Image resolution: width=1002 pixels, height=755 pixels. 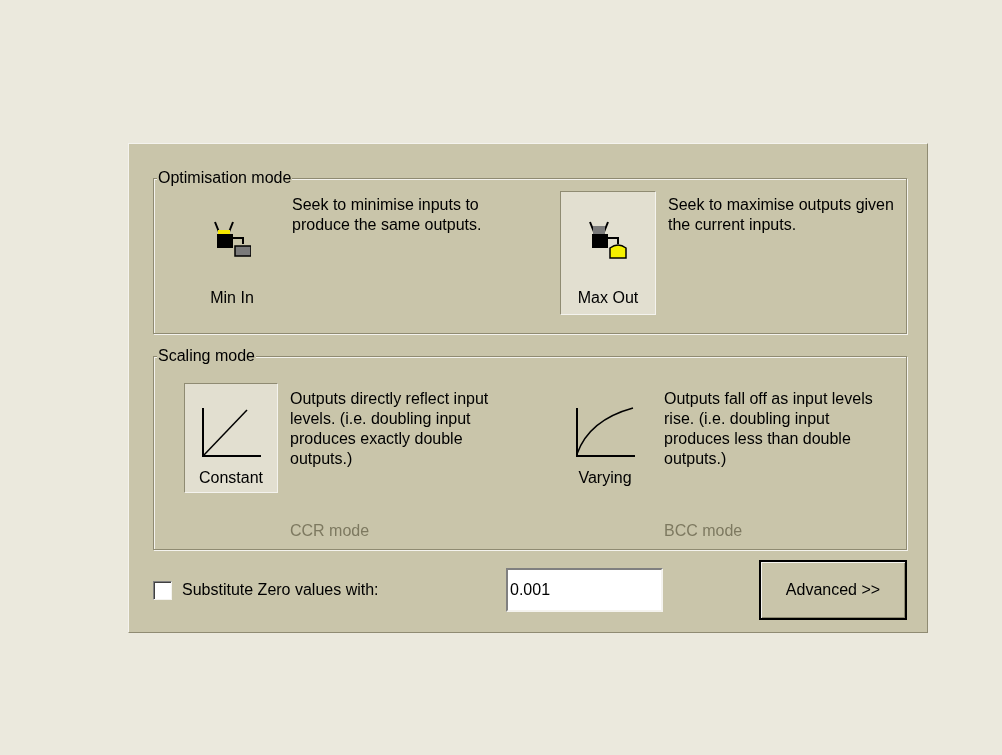 What do you see at coordinates (390, 429) in the screenshot?
I see `option-description: Outputs directly reflect input levels. (i.e. doubling input produces exactly double outputs.)` at bounding box center [390, 429].